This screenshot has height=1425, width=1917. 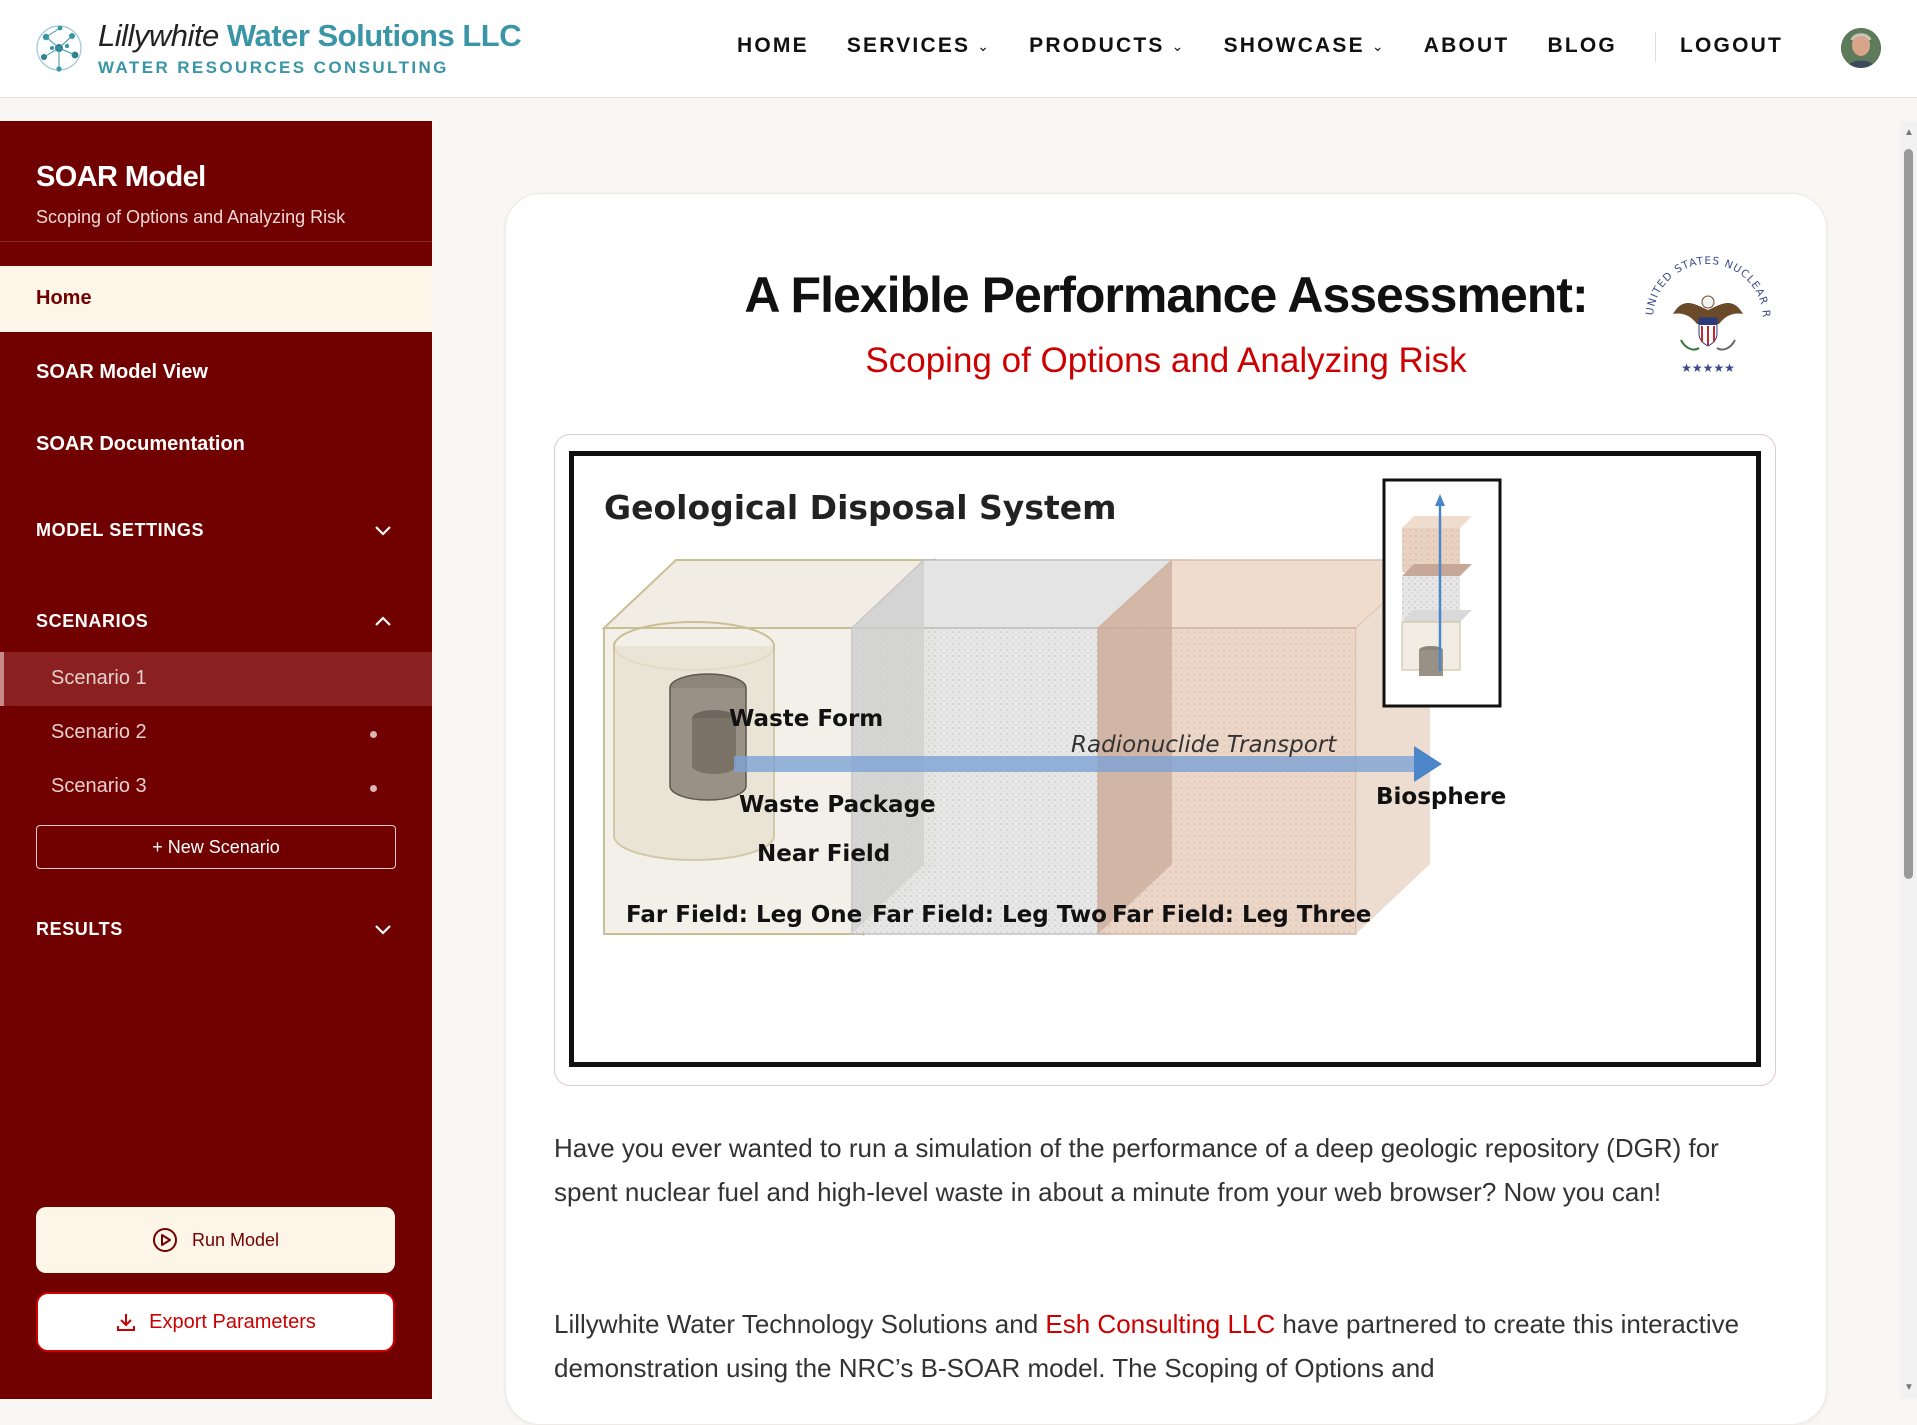 I want to click on brand-tagline: WATER RESOURCES CONSULTING, so click(x=273, y=67).